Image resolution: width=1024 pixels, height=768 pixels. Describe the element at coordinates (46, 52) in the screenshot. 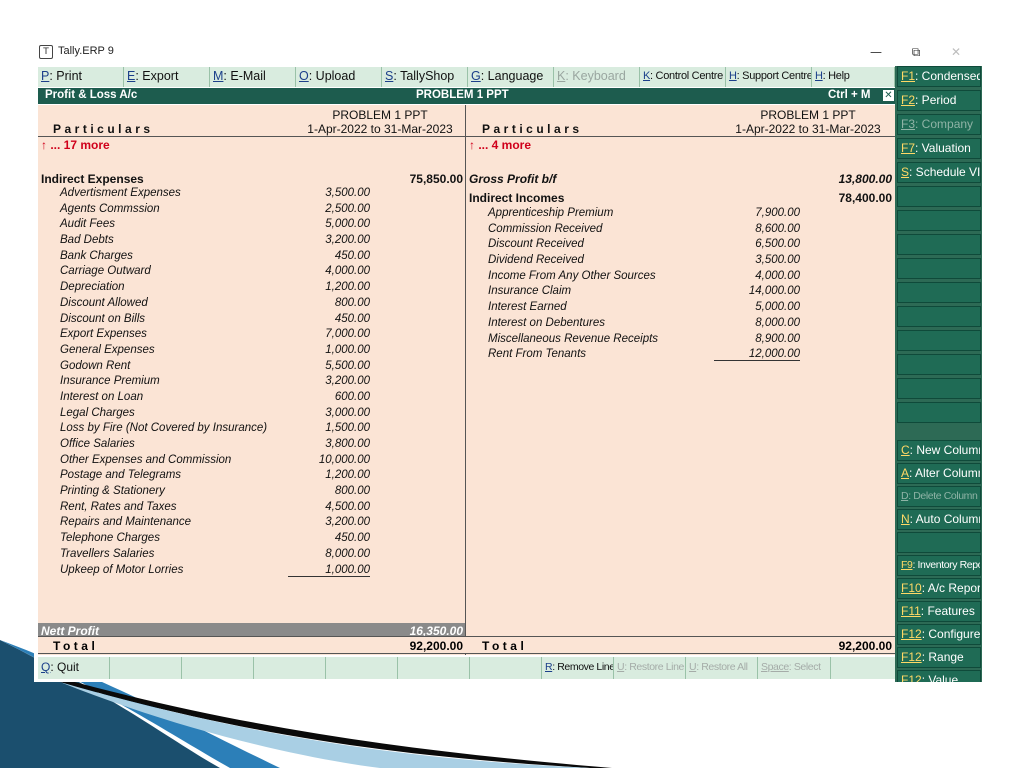

I see `tally-app-icon: T` at that location.